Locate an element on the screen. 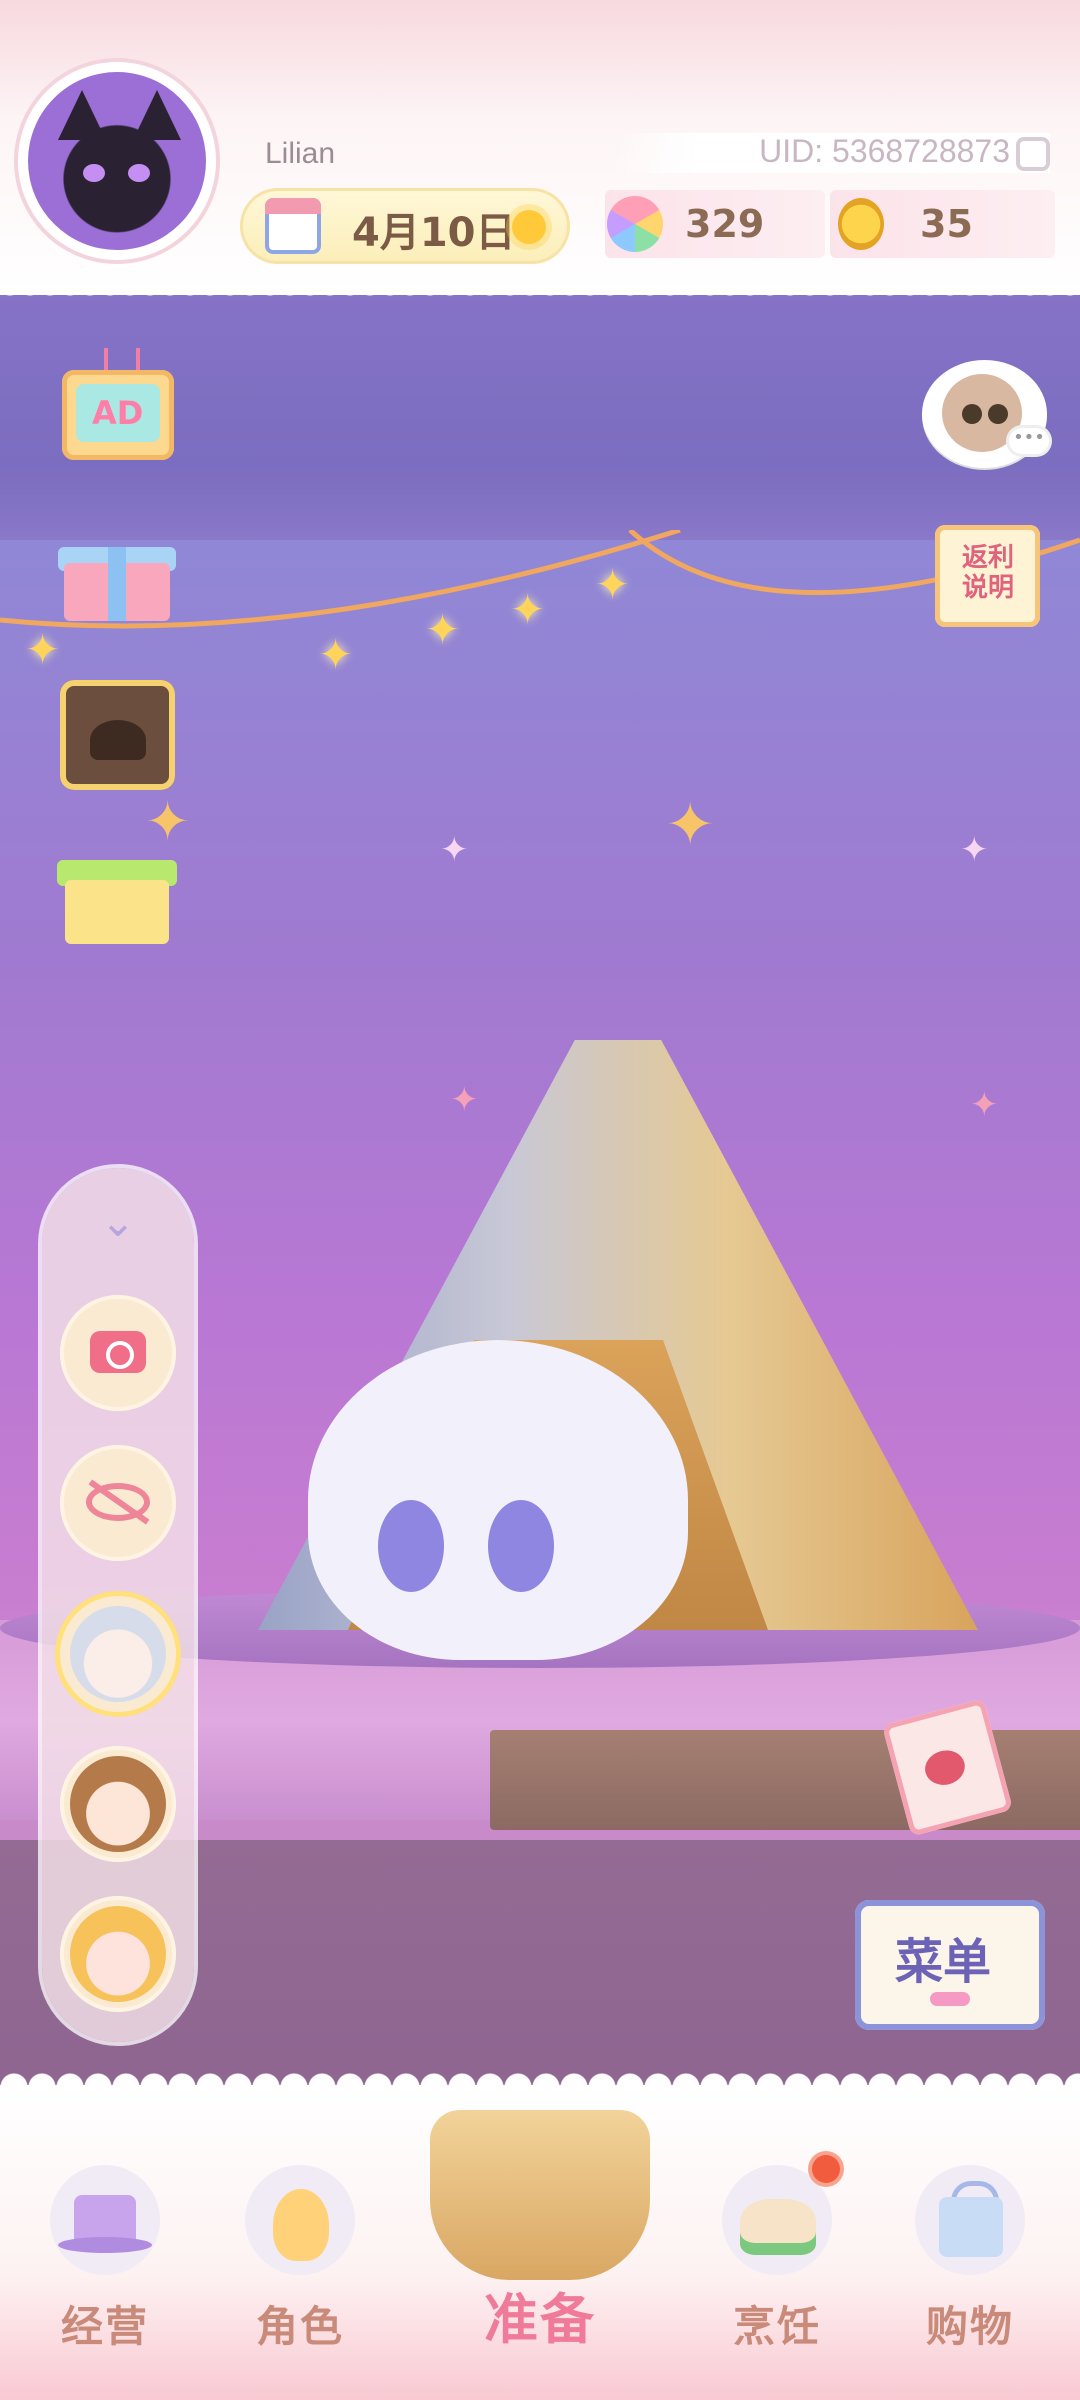 The image size is (1080, 2400). date-weather-pill: 4月10日 is located at coordinates (405, 226).